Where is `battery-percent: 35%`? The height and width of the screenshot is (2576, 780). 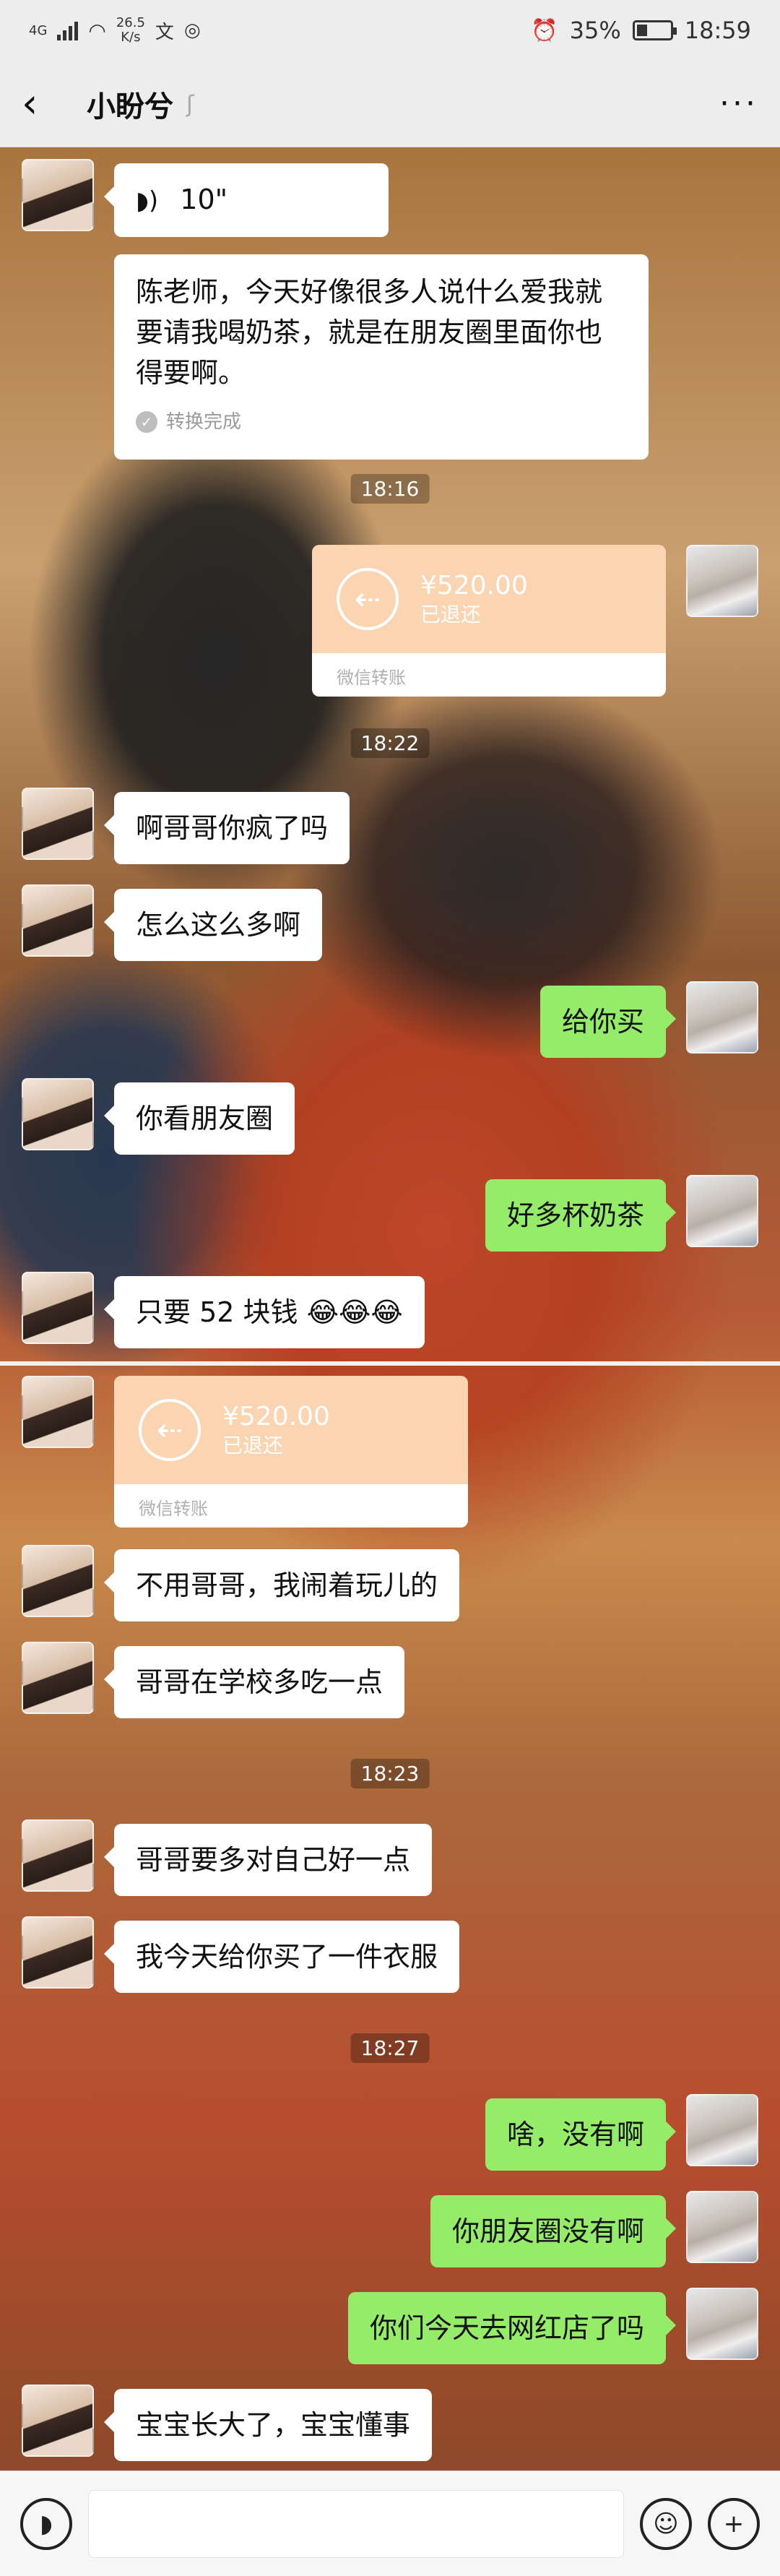 battery-percent: 35% is located at coordinates (595, 30).